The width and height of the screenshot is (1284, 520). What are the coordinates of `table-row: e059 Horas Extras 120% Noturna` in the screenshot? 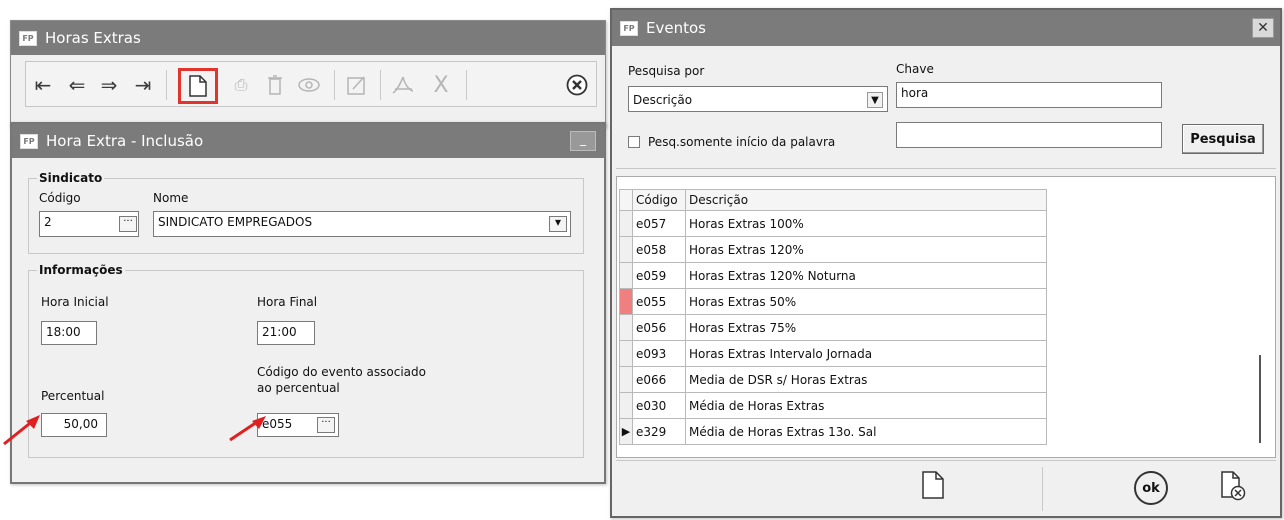 It's located at (833, 275).